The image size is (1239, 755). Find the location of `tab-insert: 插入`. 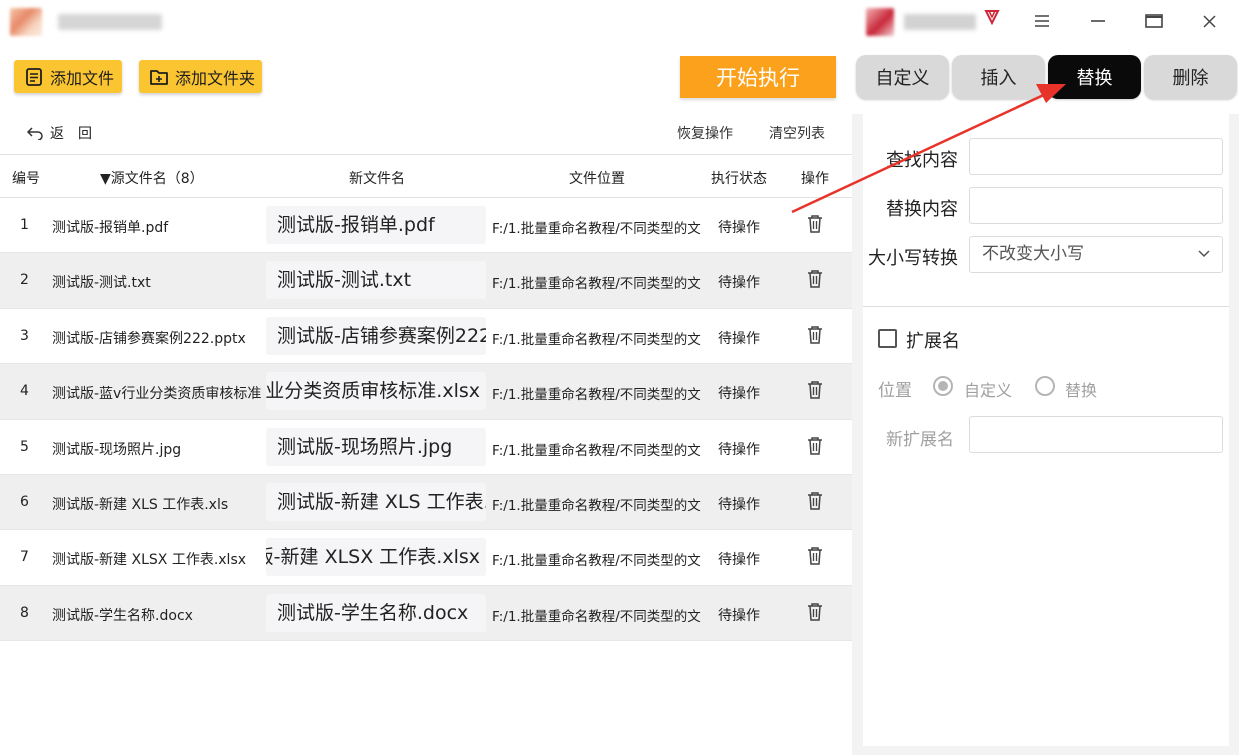

tab-insert: 插入 is located at coordinates (998, 77).